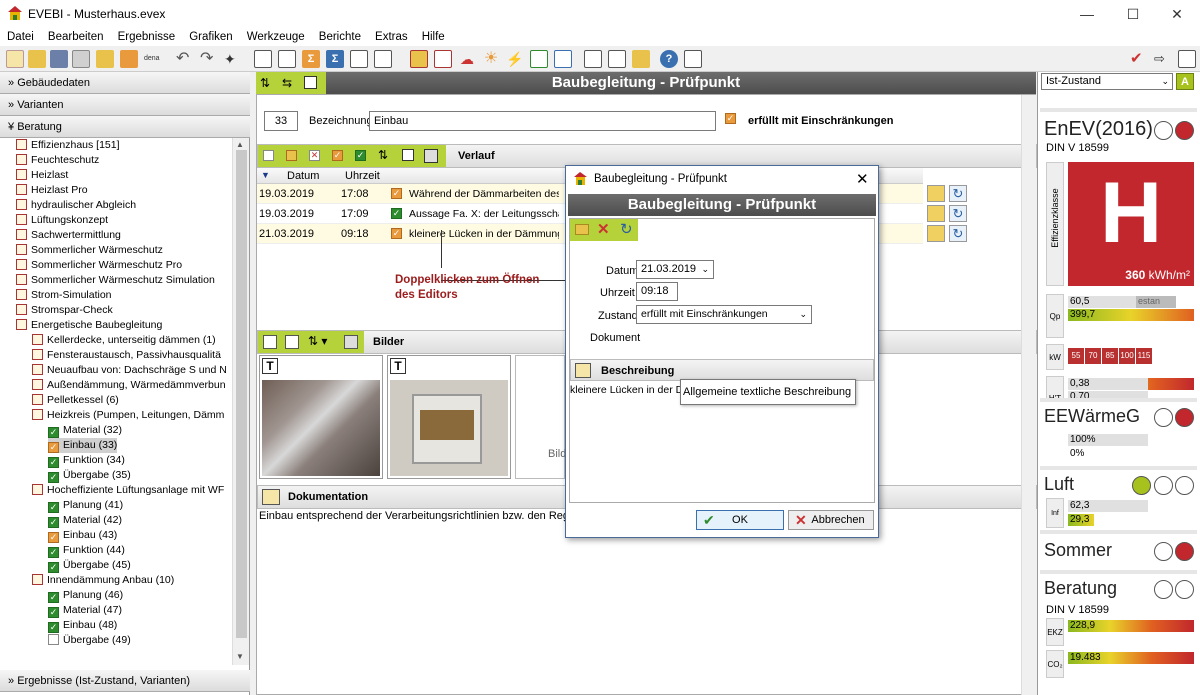 The height and width of the screenshot is (695, 1200). I want to click on uhrzeit-input: 09:18, so click(657, 291).